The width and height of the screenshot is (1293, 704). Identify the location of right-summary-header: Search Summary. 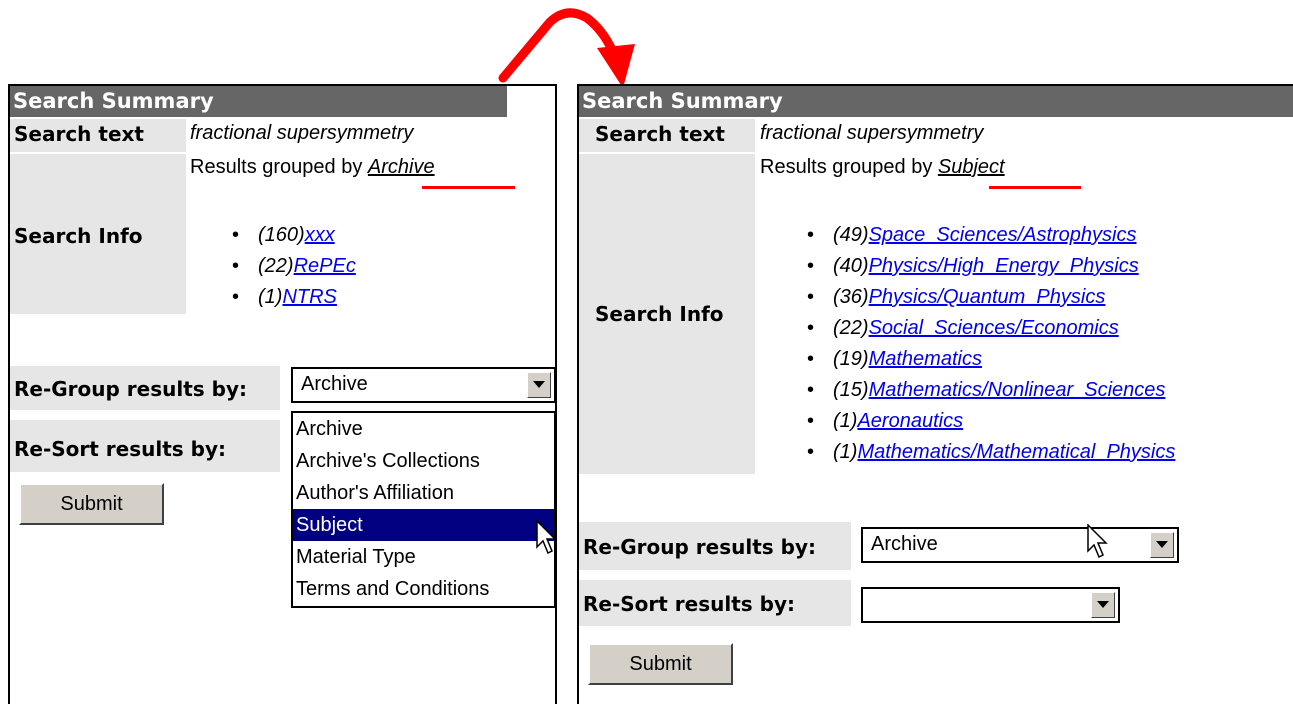
(936, 101).